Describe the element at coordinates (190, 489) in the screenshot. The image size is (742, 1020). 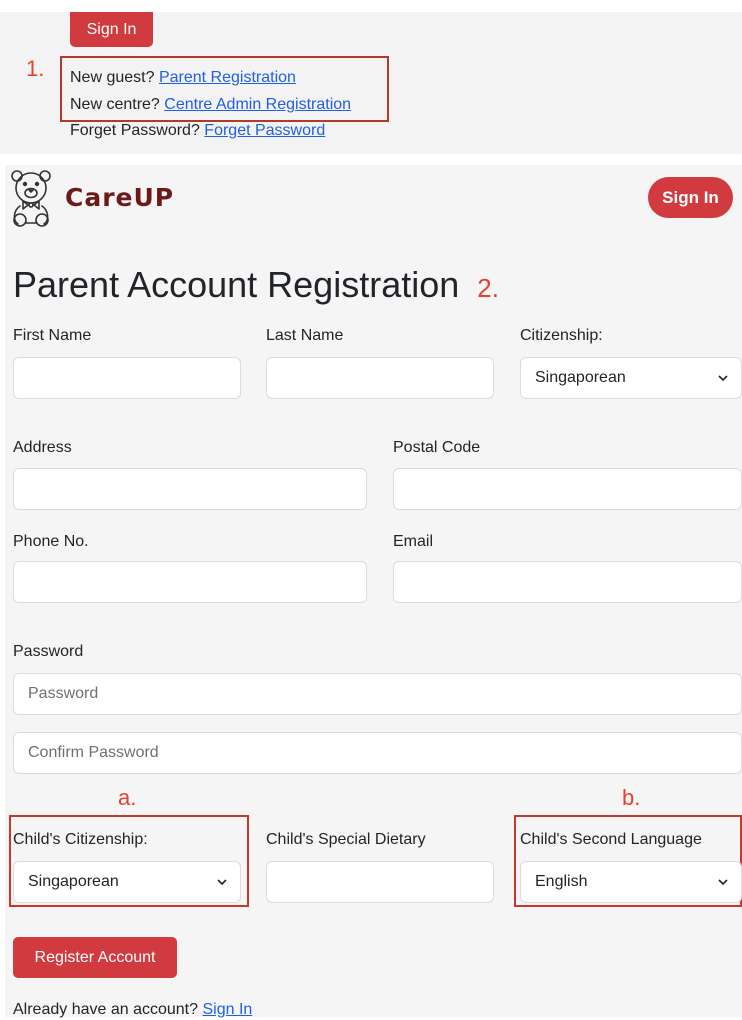
I see `address-input` at that location.